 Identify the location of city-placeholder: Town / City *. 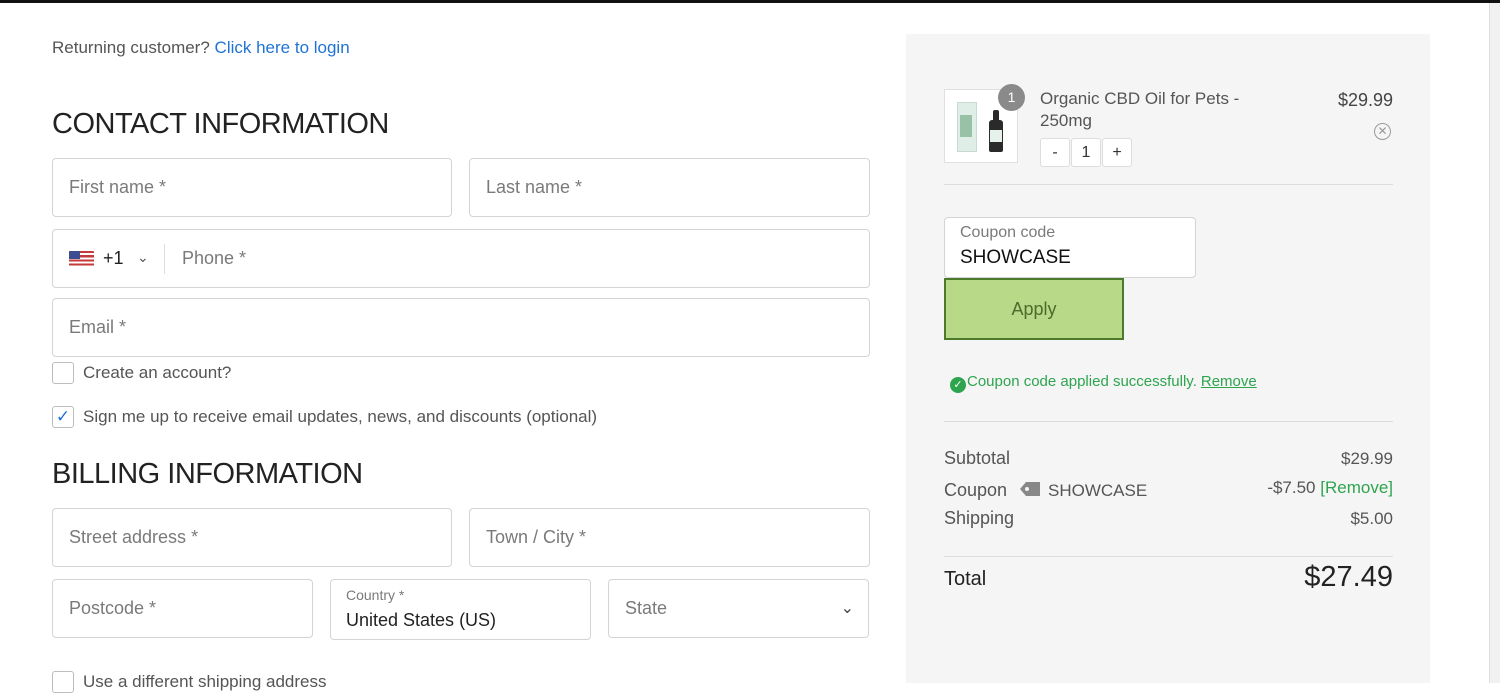
(536, 537).